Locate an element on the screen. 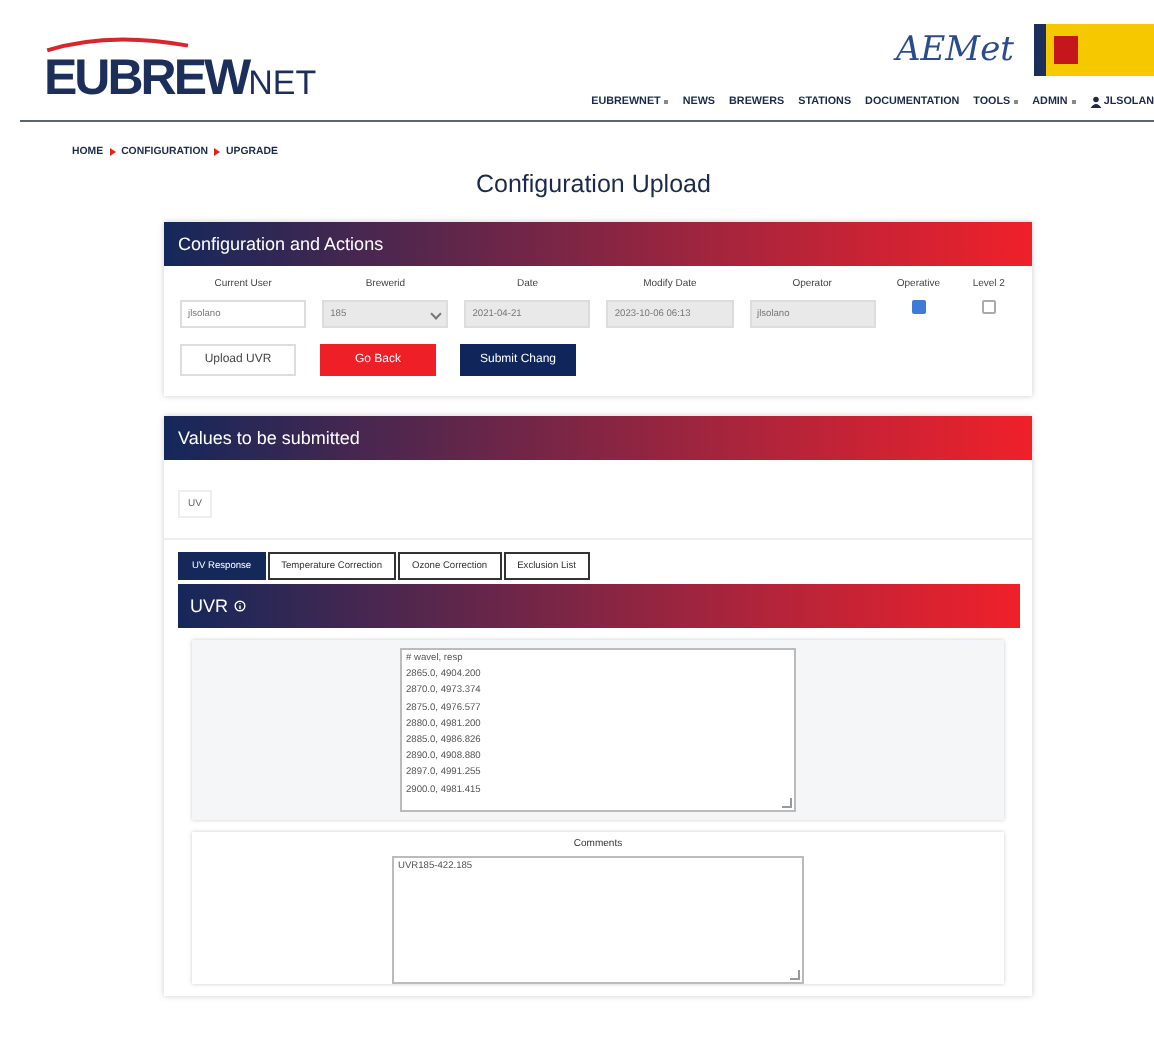 This screenshot has height=1062, width=1154. user-icon is located at coordinates (1095, 102).